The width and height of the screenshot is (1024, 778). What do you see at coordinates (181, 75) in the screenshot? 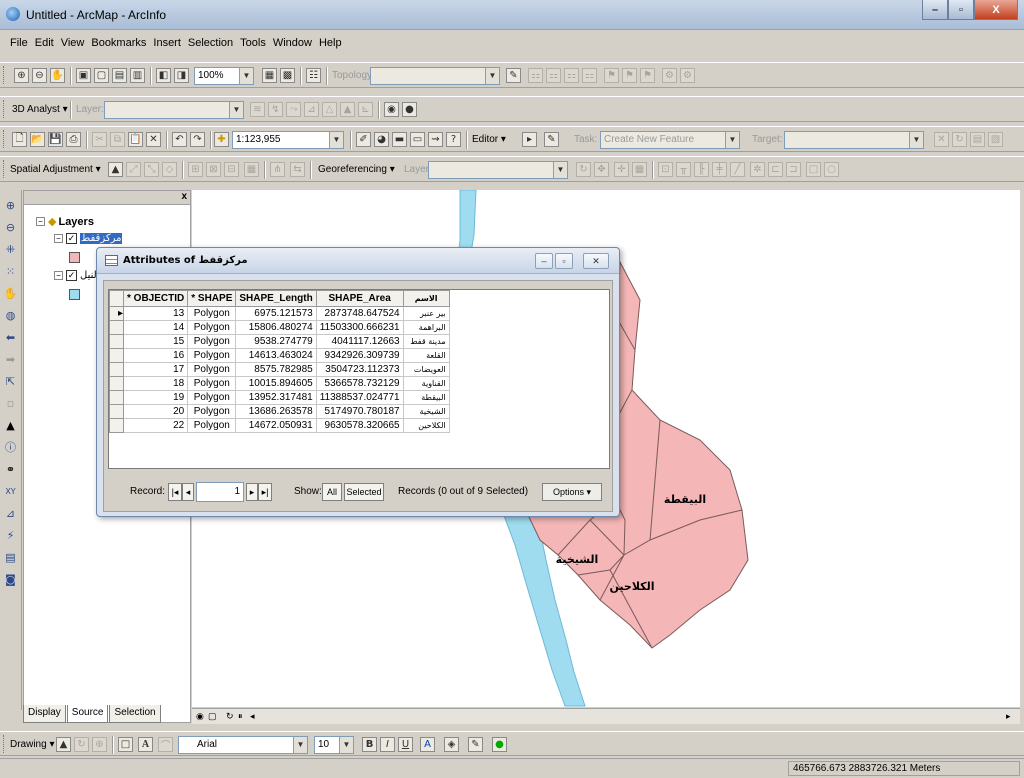
I see `layout-forward-icon: ◨` at bounding box center [181, 75].